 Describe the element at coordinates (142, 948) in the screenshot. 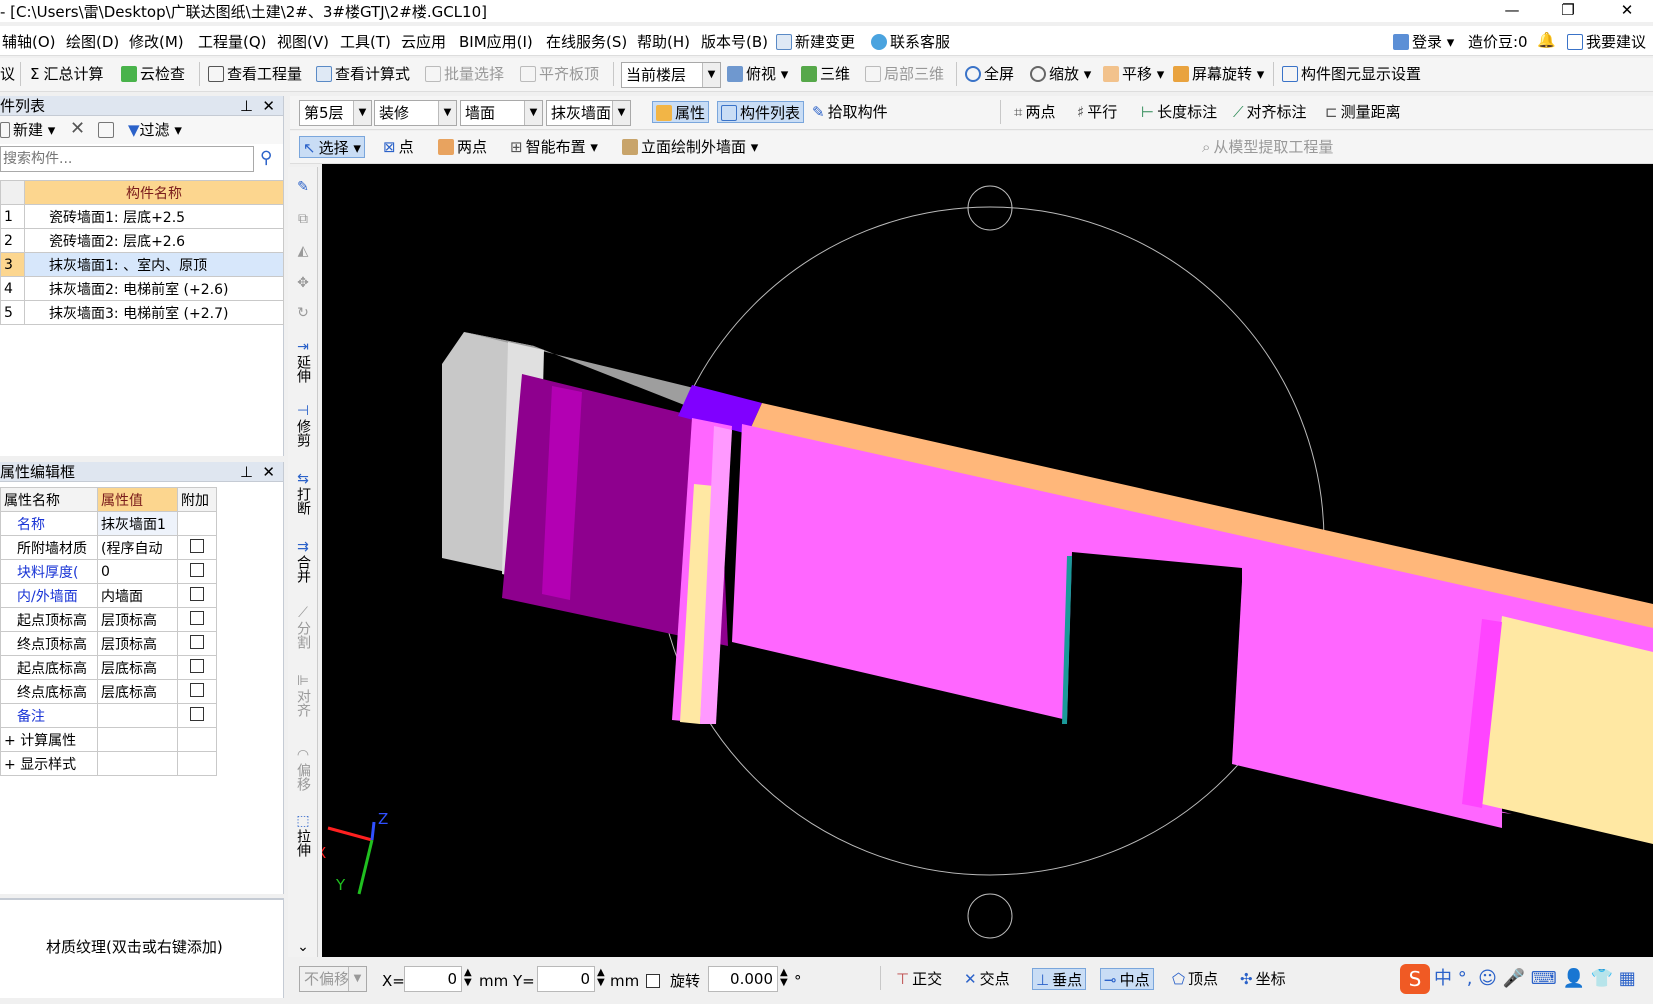

I see `texture-panel: 材质纹理(双击或右键添加)` at that location.